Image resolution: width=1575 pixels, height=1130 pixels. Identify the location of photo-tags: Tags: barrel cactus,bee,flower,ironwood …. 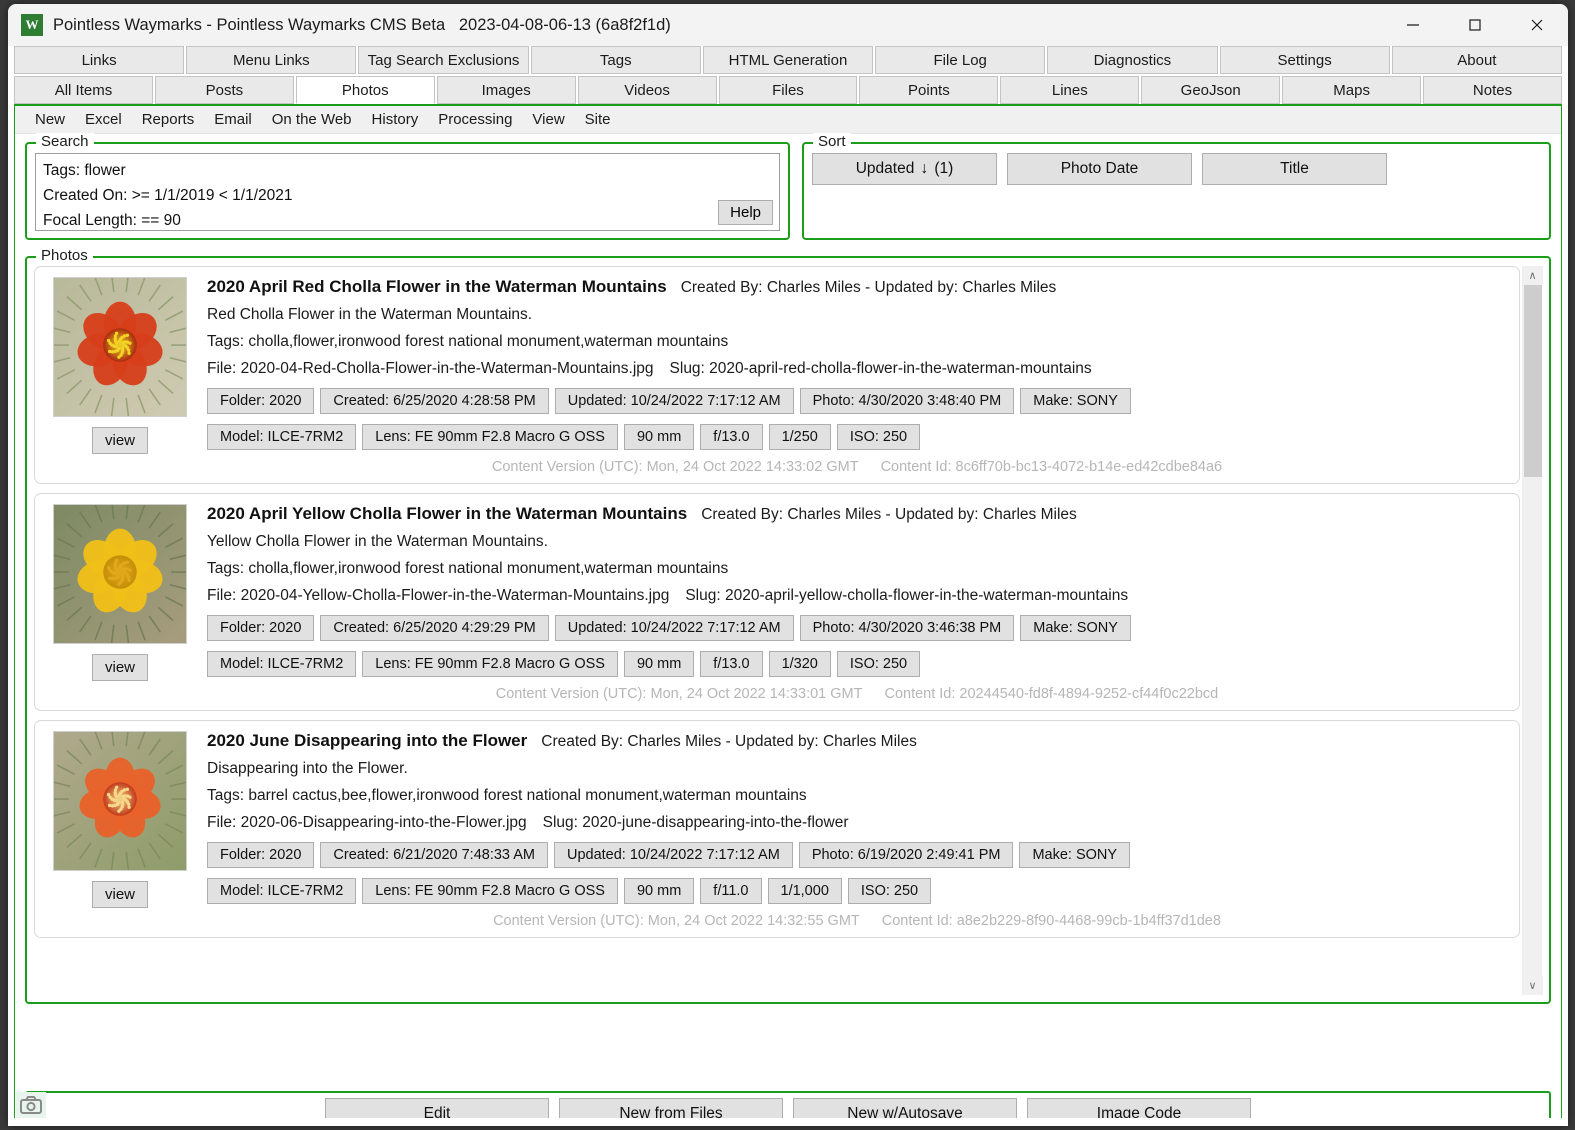
(507, 795).